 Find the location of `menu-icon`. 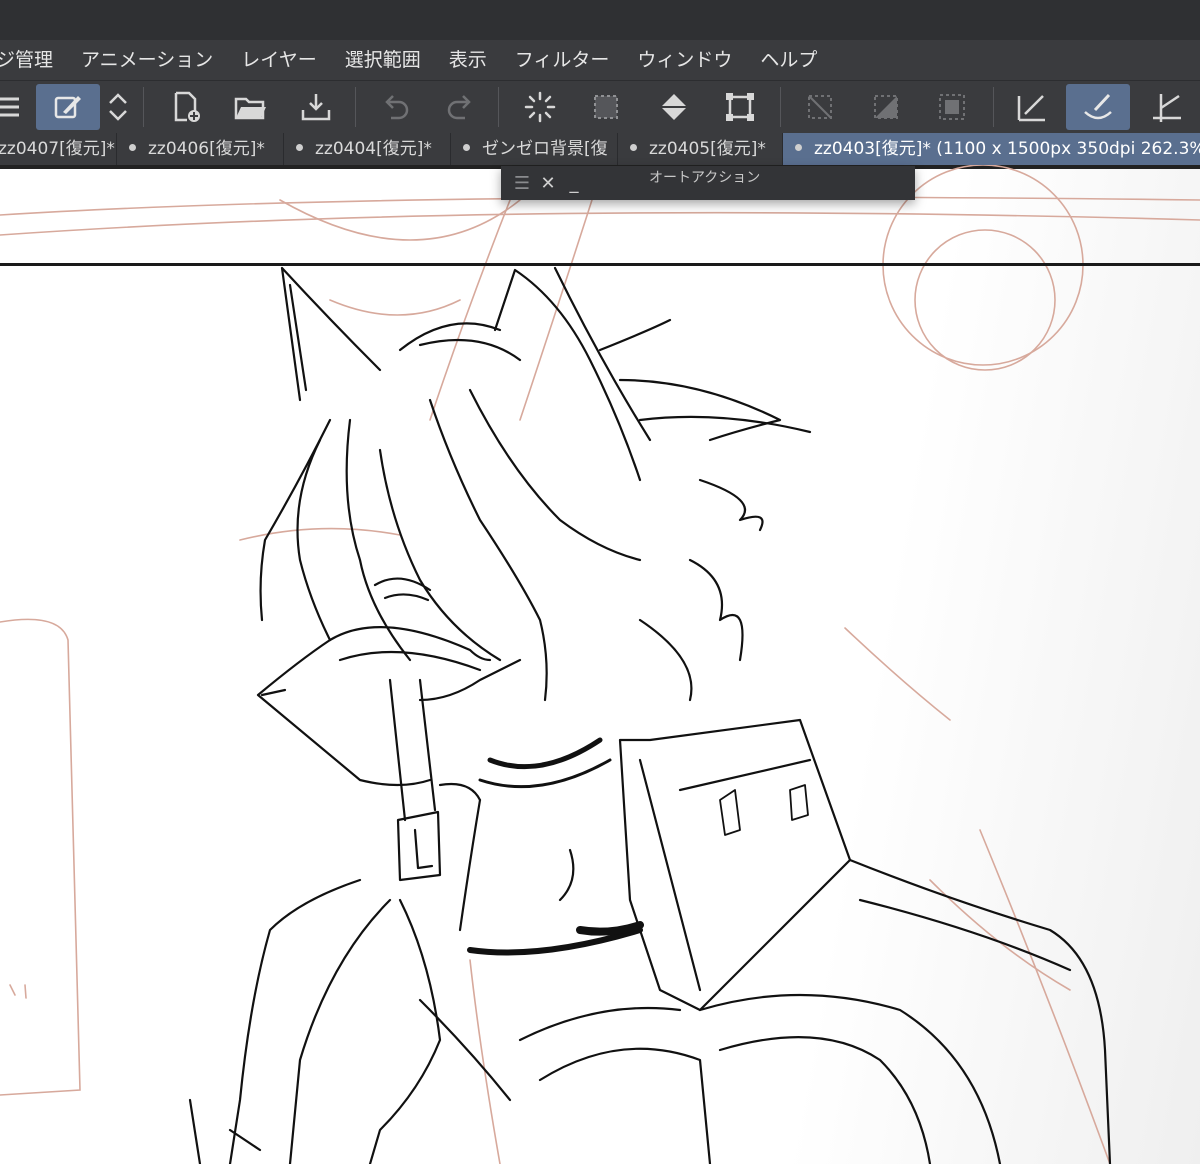

menu-icon is located at coordinates (19, 107).